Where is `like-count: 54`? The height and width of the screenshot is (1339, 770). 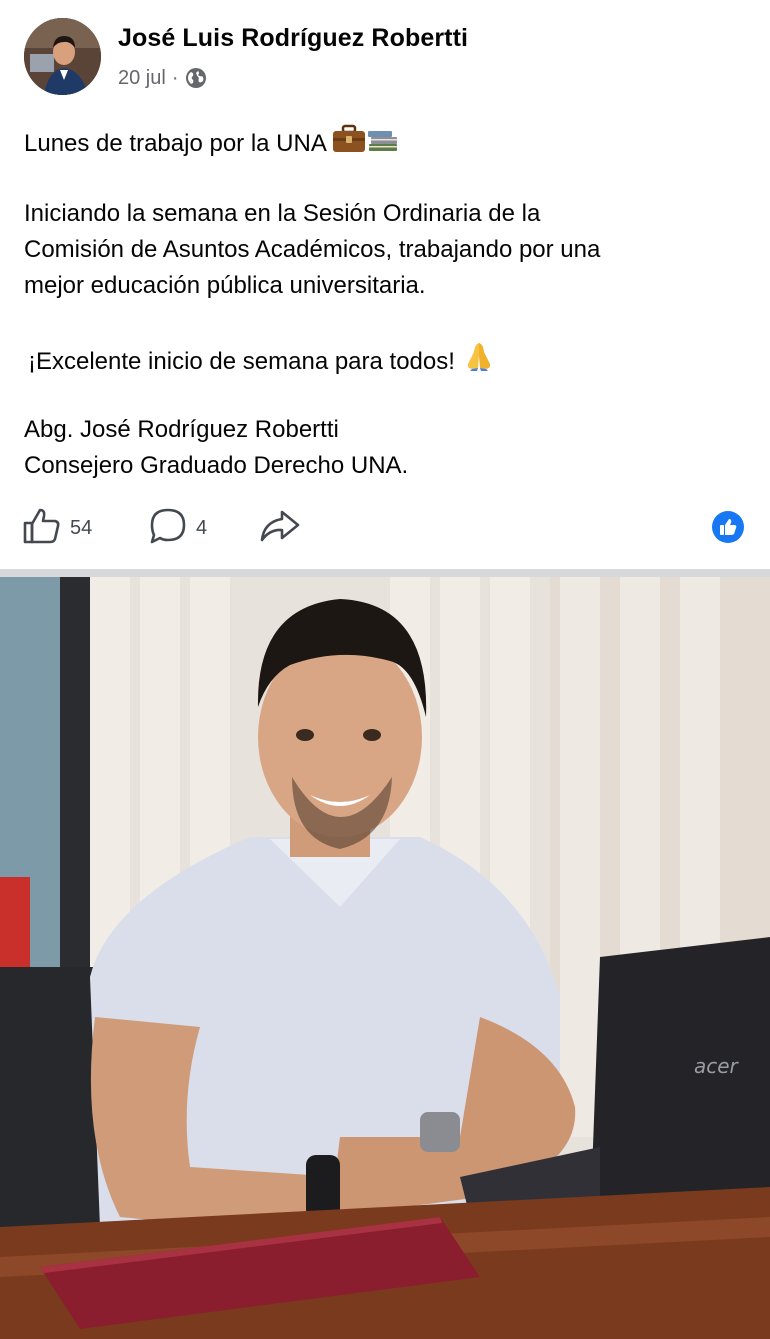 like-count: 54 is located at coordinates (81, 527).